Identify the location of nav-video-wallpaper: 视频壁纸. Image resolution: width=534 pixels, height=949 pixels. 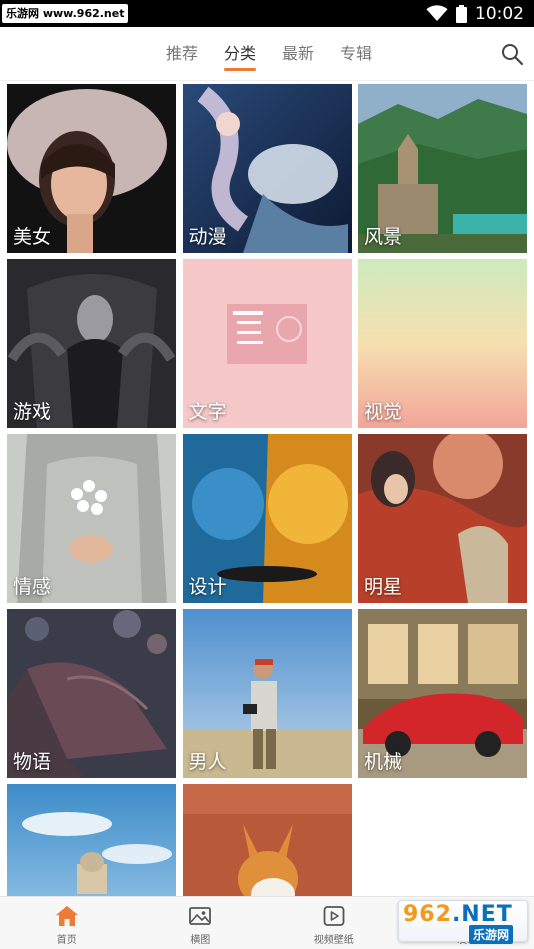
(334, 923).